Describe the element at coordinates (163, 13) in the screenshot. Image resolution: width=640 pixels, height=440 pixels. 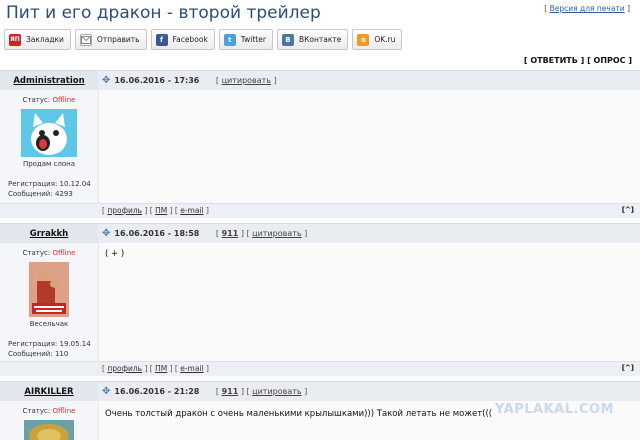
I see `page-title: Пит и его дракон - второй трейлер` at that location.